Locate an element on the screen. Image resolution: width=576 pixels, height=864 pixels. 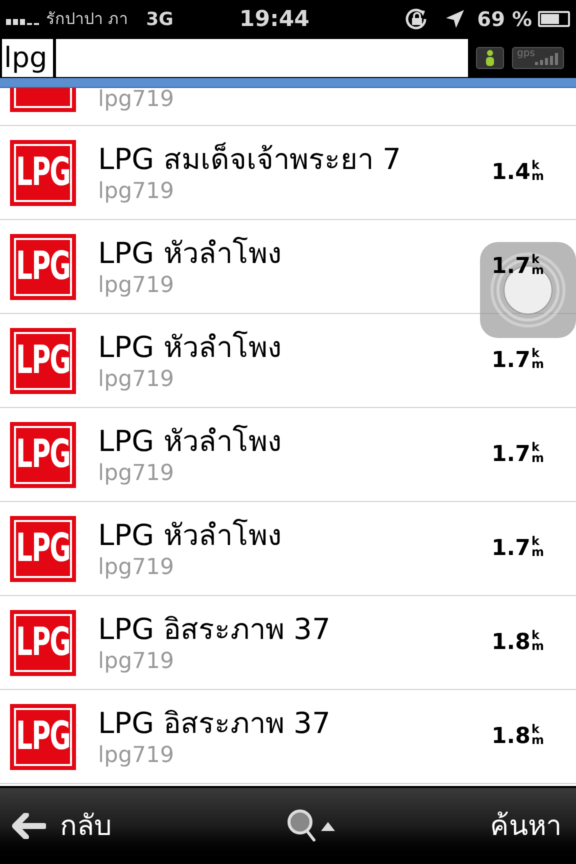
gps-signal-icon is located at coordinates (547, 59).